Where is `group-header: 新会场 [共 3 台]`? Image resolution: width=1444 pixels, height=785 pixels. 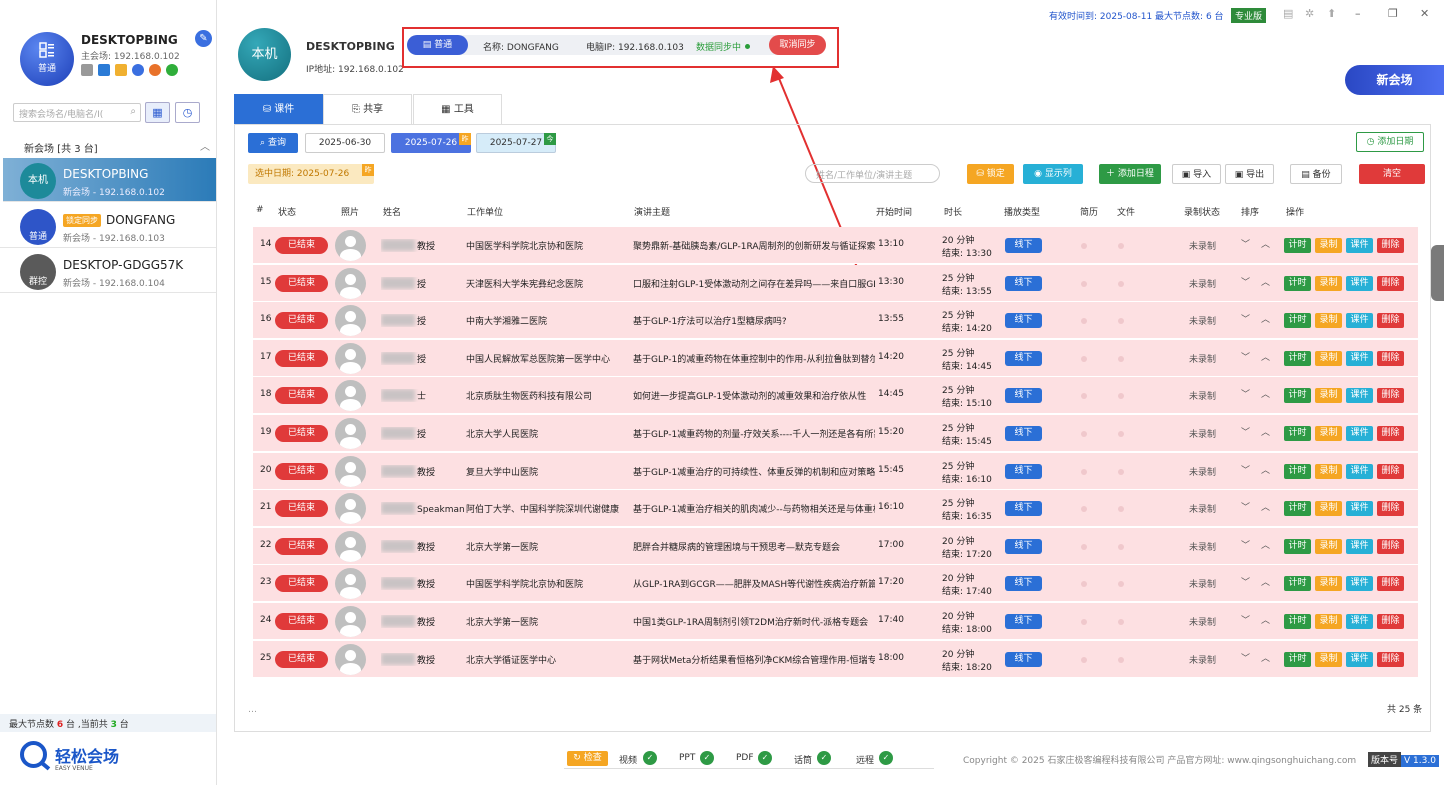
group-header: 新会场 [共 3 台] is located at coordinates (61, 147).